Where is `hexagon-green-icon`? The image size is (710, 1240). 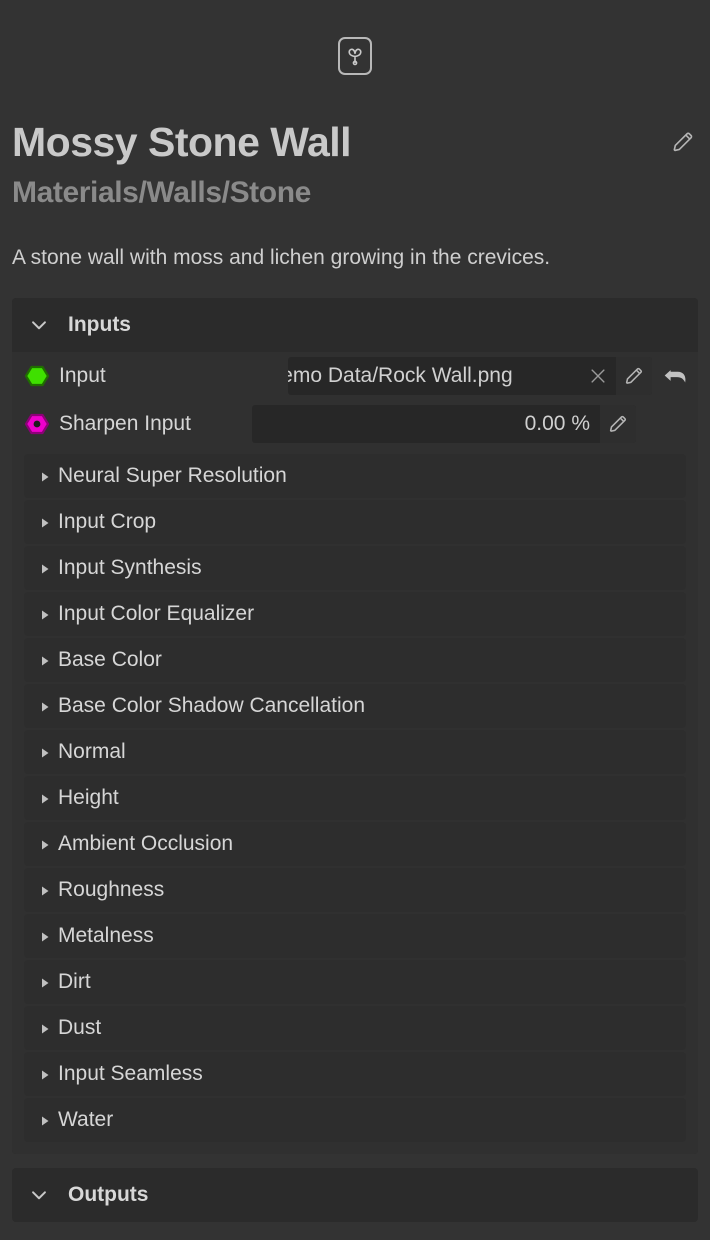
hexagon-green-icon is located at coordinates (37, 376).